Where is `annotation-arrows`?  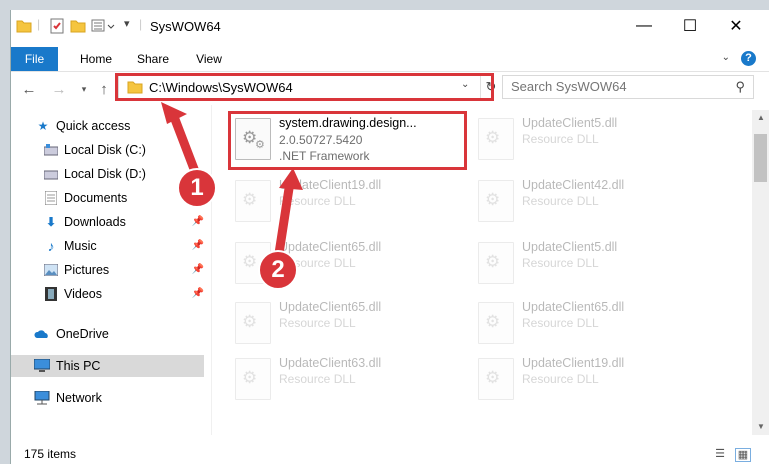
annotation-arrows is located at coordinates (232, 183).